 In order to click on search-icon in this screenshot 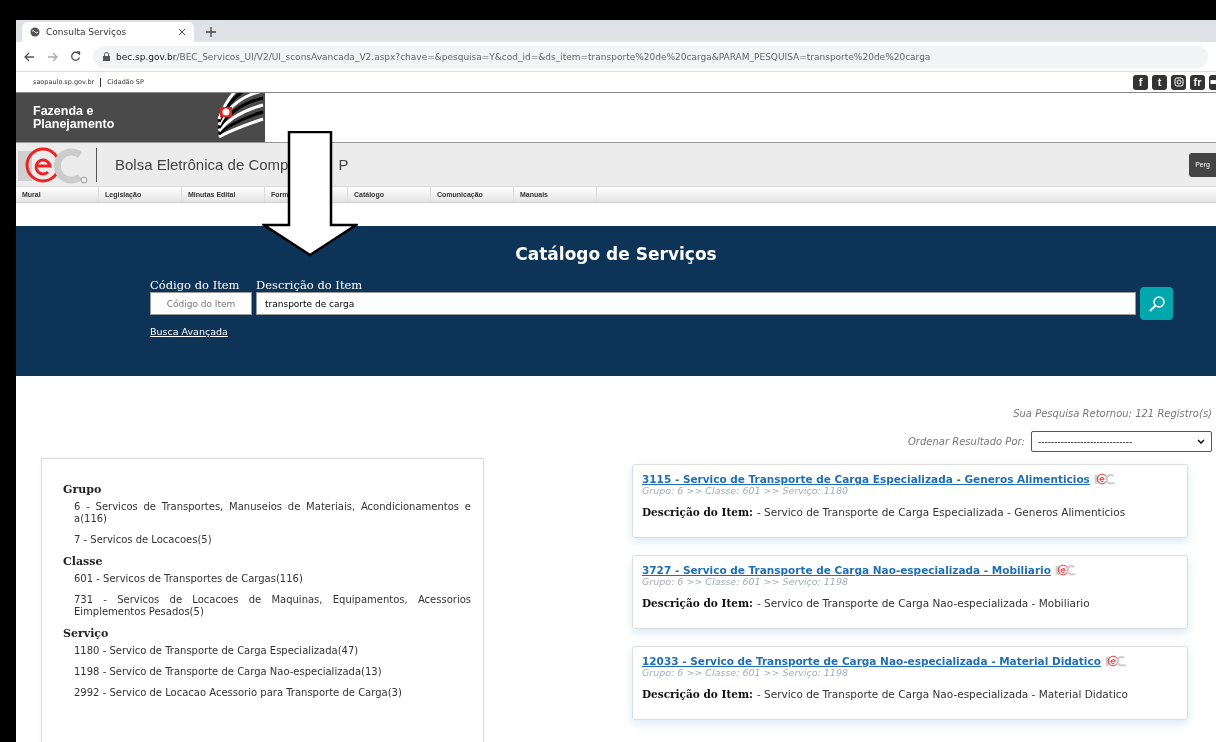, I will do `click(1156, 303)`.